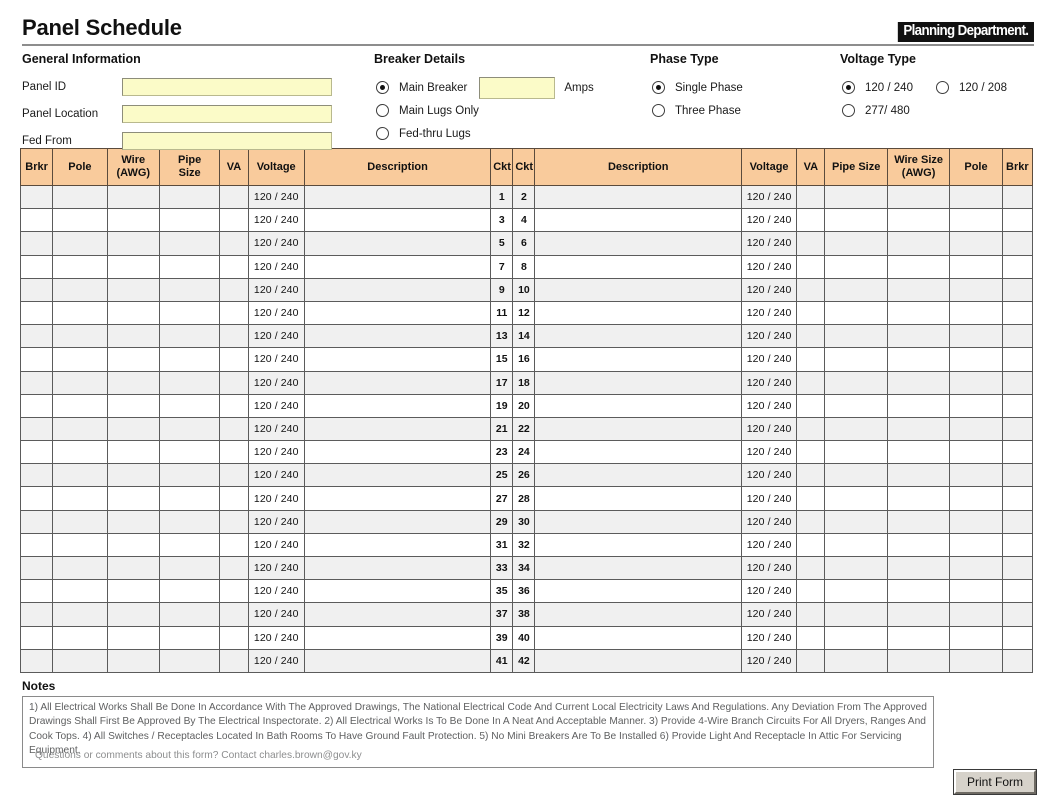 The image size is (1052, 812). I want to click on cell-ckt-odd: 3, so click(502, 220).